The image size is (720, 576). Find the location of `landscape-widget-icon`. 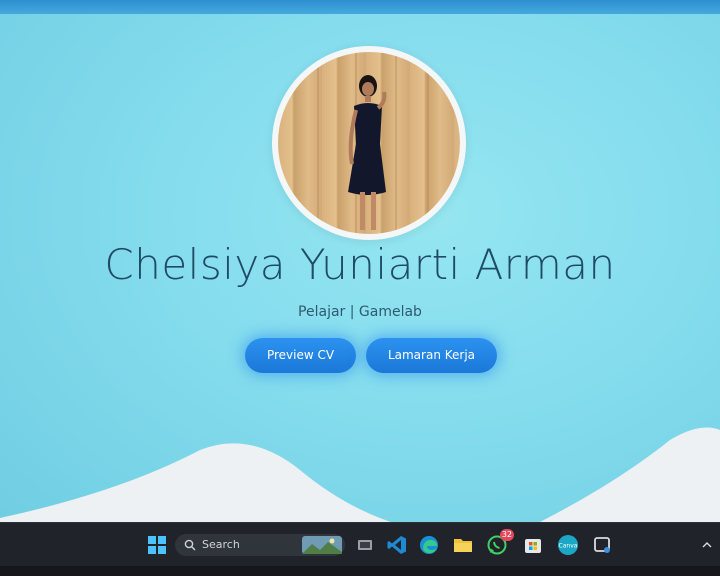

landscape-widget-icon is located at coordinates (322, 545).